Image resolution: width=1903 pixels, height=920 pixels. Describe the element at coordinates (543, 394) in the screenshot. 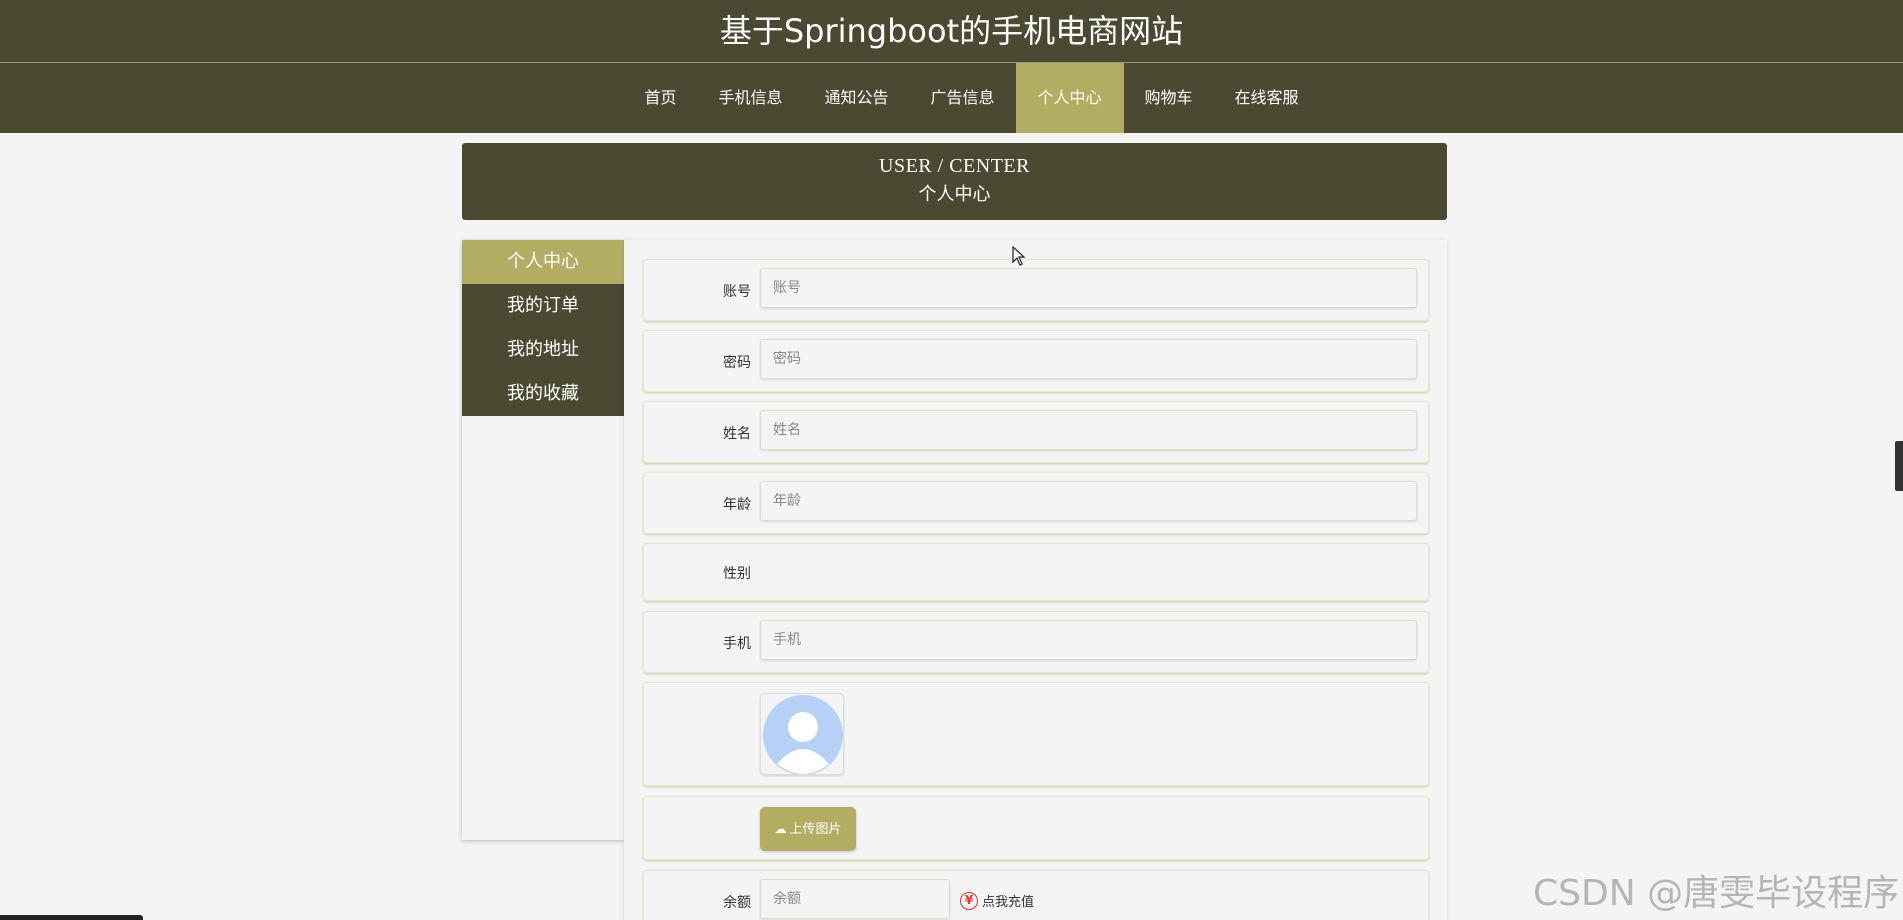

I see `sidebar-item-my-favorites: 我的收藏` at that location.